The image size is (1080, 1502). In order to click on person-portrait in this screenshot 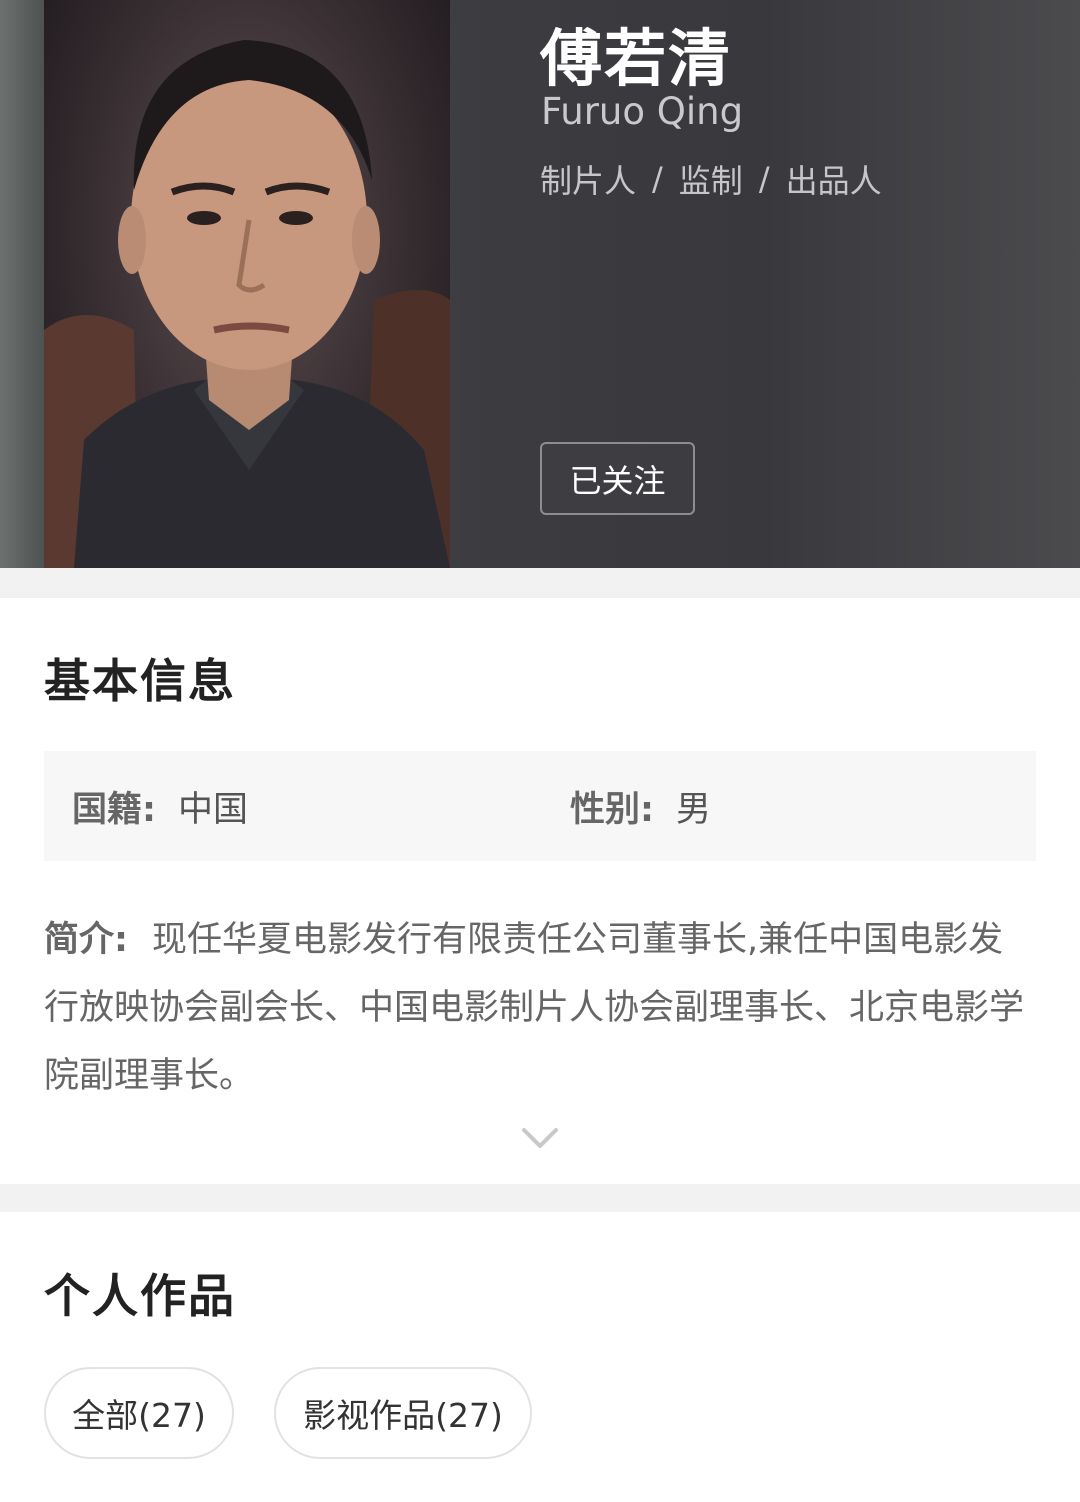, I will do `click(247, 284)`.